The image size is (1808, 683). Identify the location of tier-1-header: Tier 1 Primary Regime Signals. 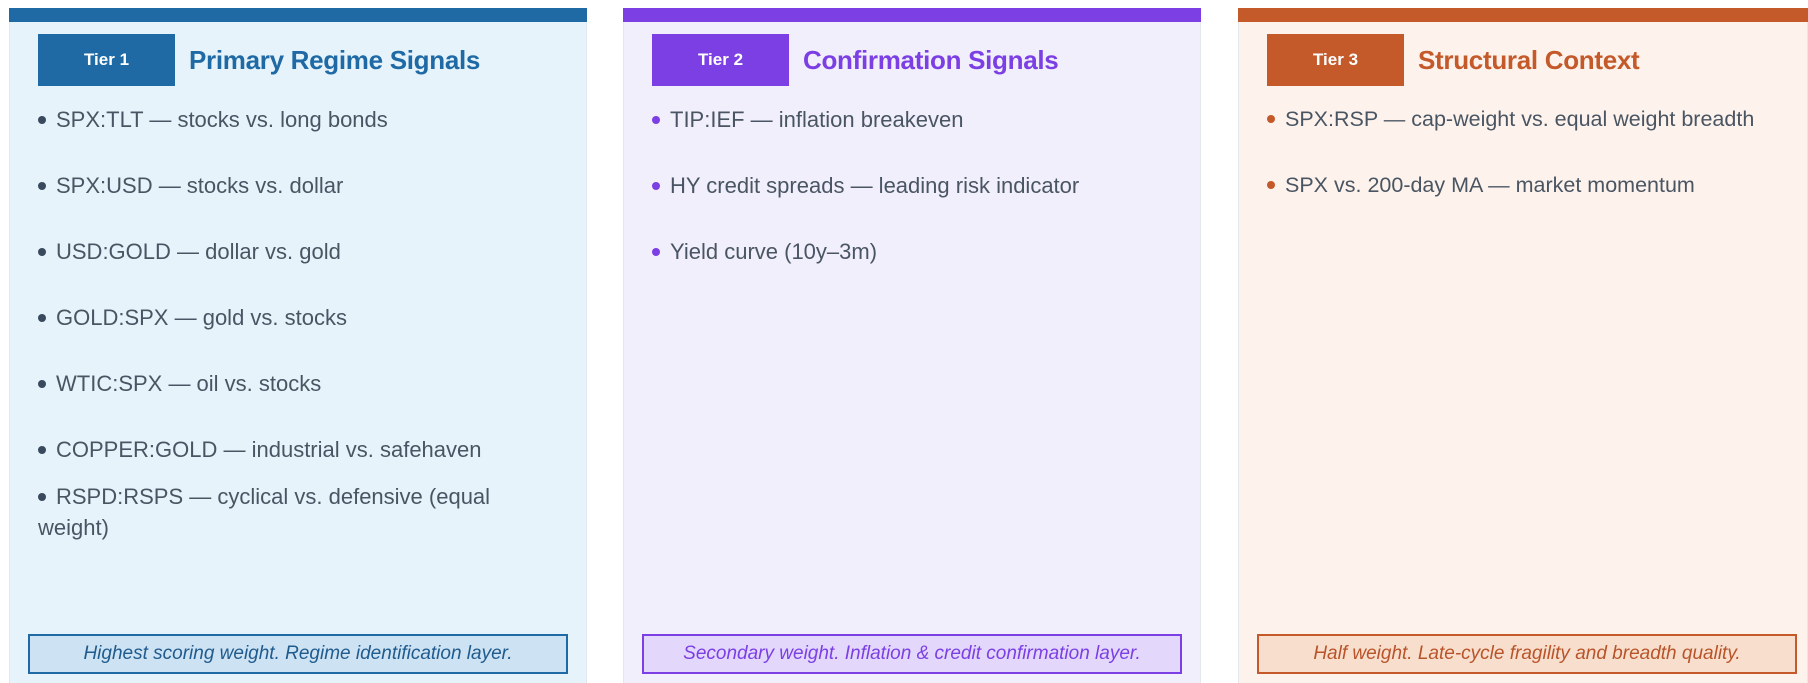
(259, 60).